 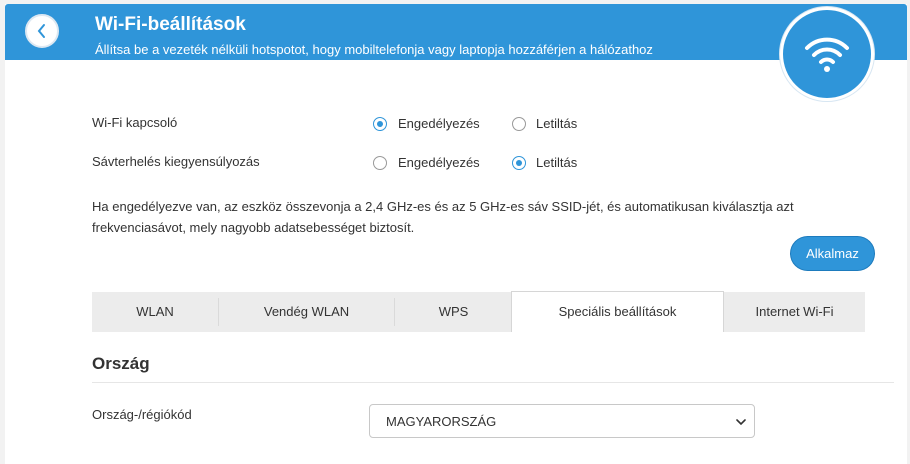 I want to click on tab-wlan: WLAN, so click(x=155, y=312).